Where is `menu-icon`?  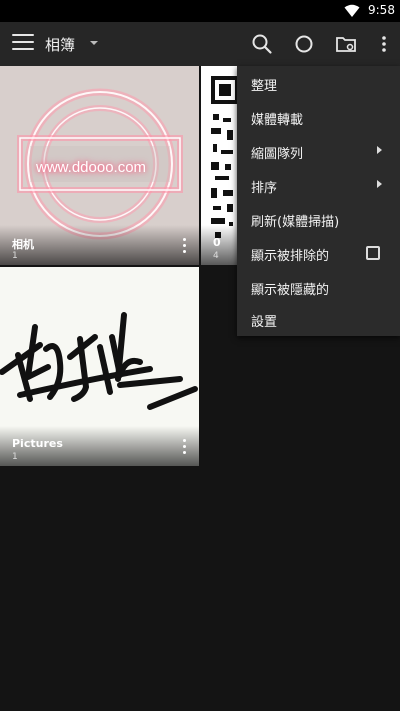 menu-icon is located at coordinates (23, 44).